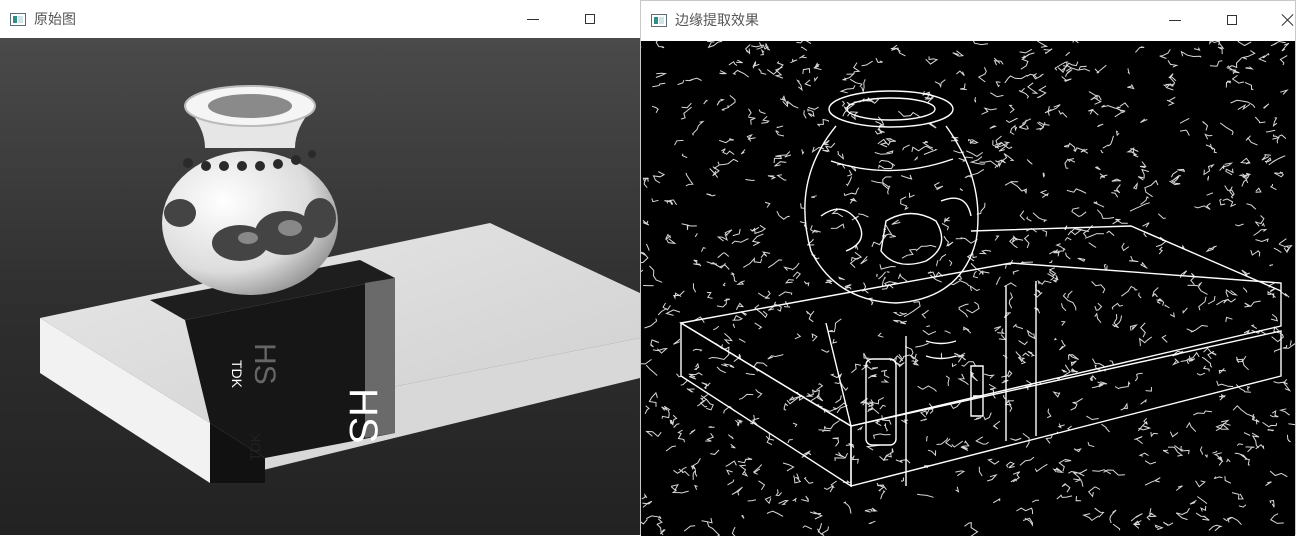  I want to click on original-window-titlebar: 原始图, so click(320, 19).